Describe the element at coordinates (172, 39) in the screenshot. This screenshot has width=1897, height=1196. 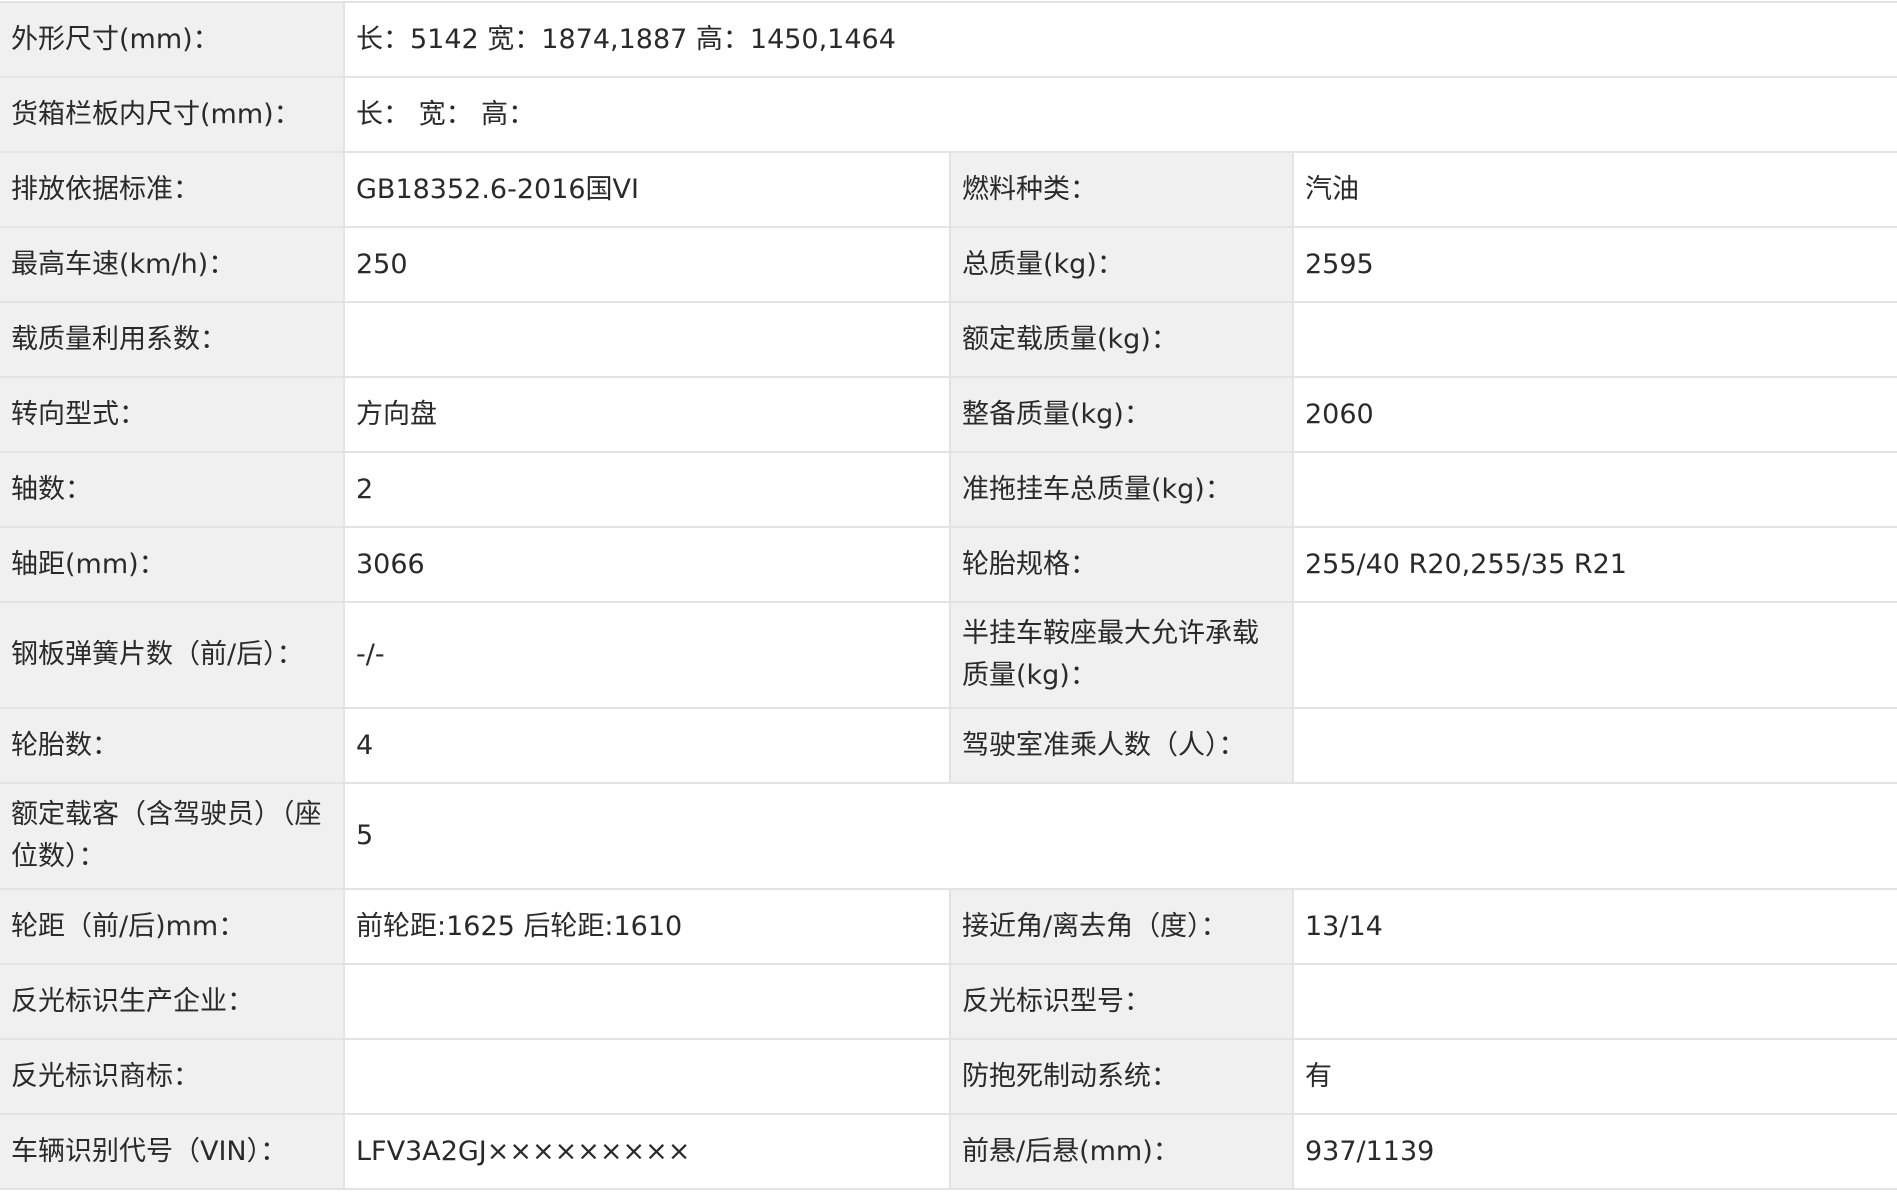
I see `spec-label-dimensions: 外形尺寸(mm)：` at that location.